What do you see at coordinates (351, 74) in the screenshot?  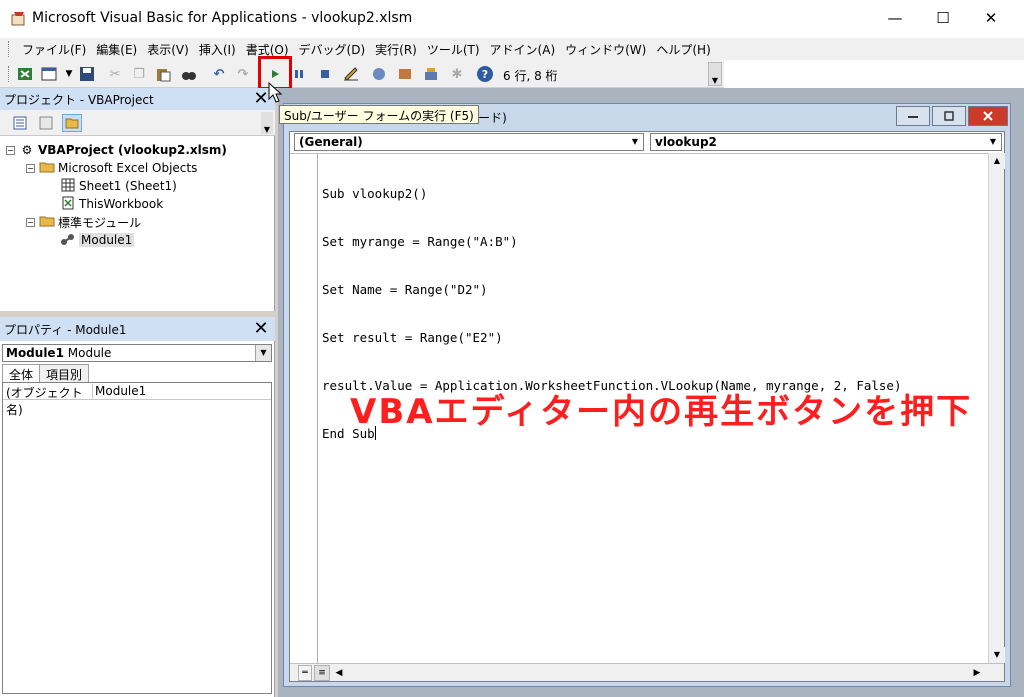 I see `design-mode-icon` at bounding box center [351, 74].